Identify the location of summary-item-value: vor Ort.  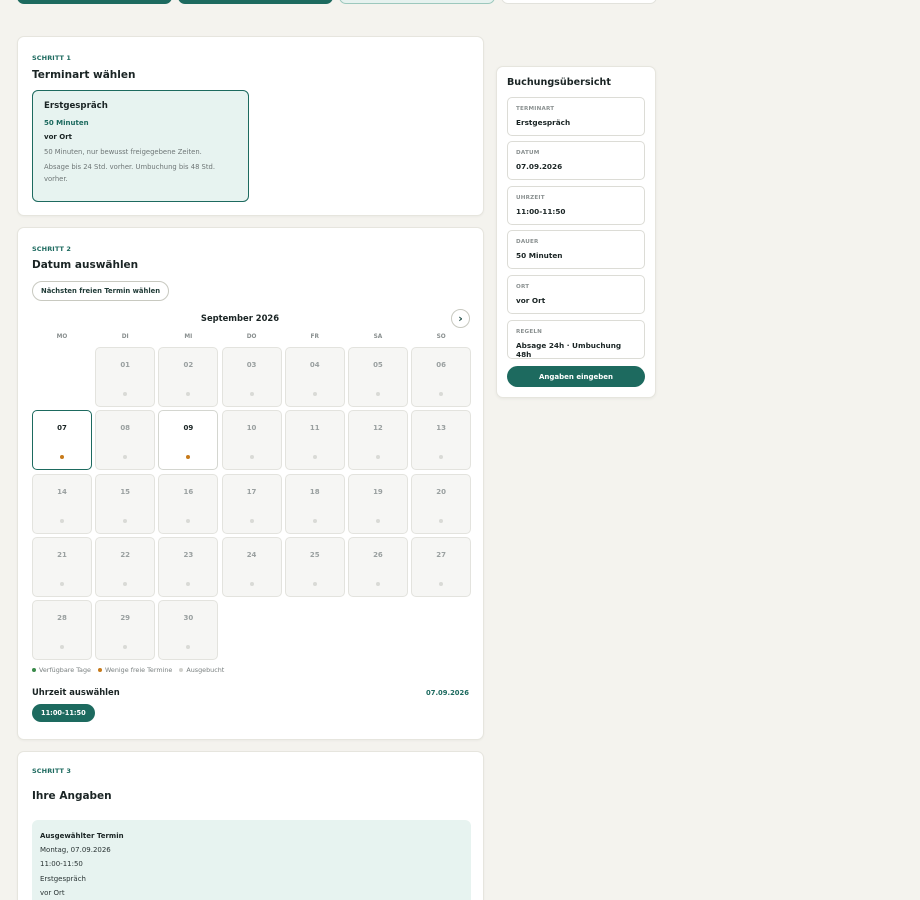
(531, 300).